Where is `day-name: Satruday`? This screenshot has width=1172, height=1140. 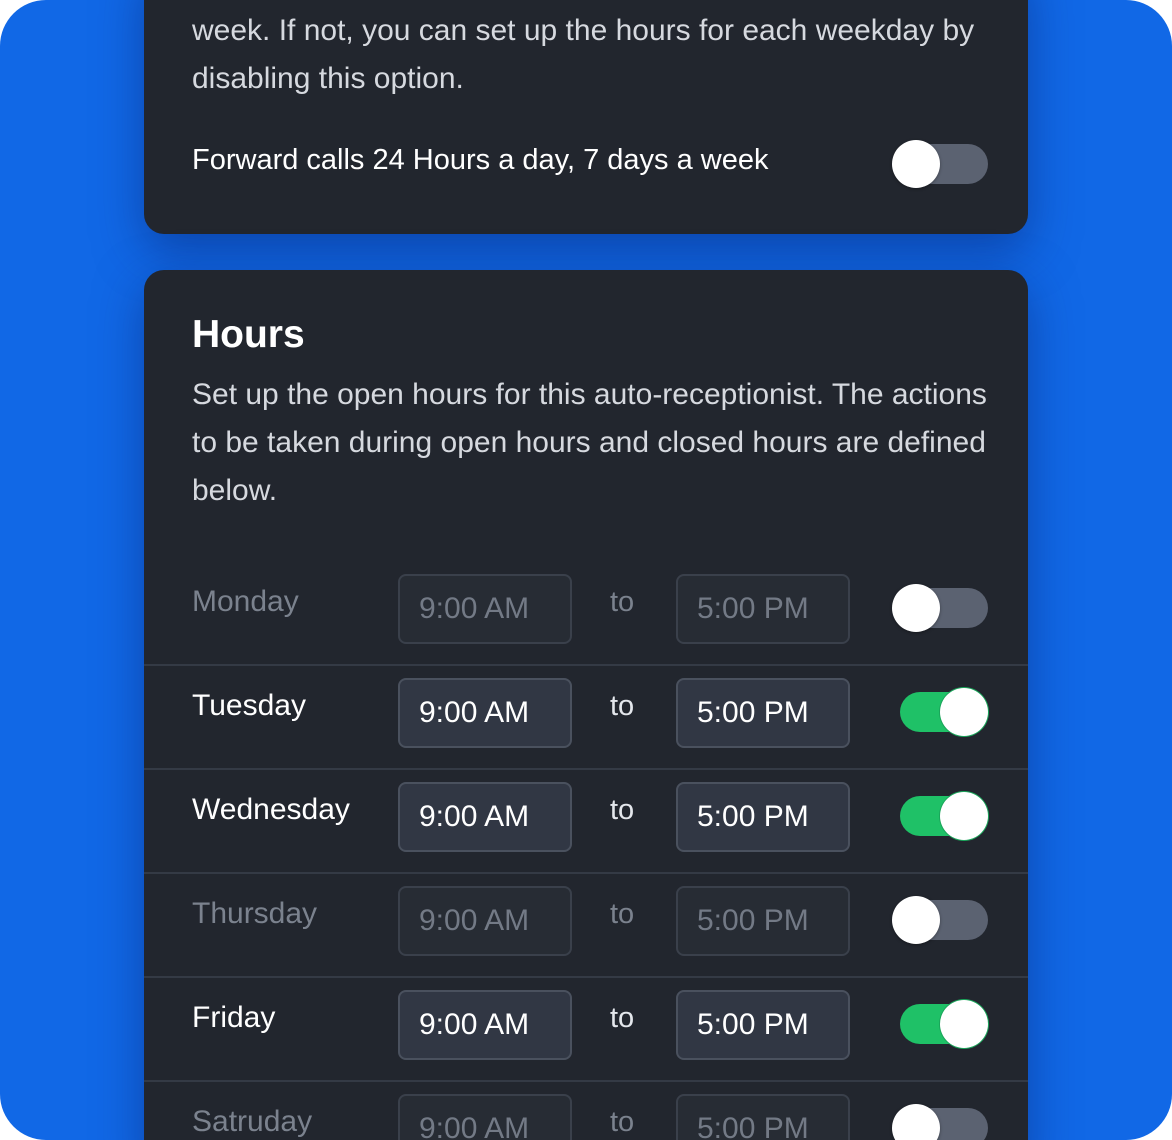
day-name: Satruday is located at coordinates (252, 1121).